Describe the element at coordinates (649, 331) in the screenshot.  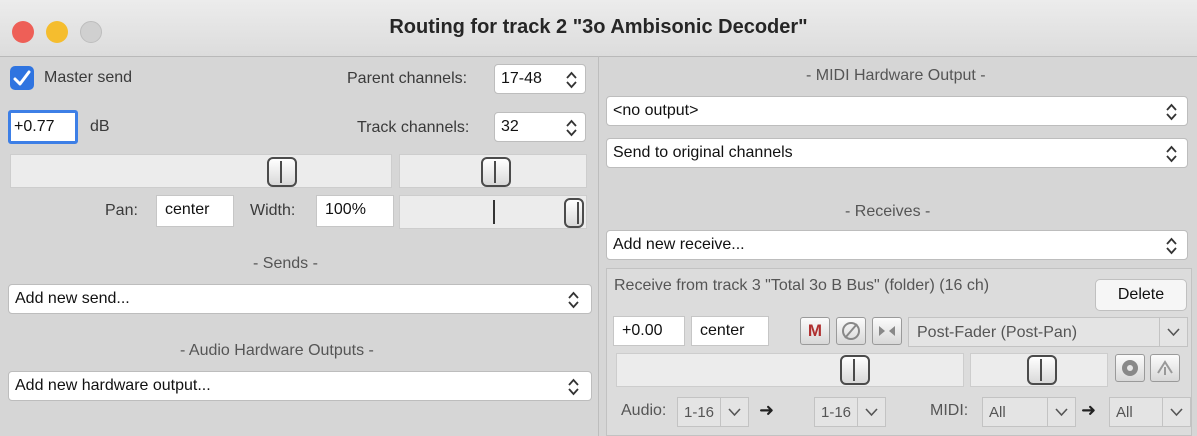
I see `receive-volume-input: +0.00` at that location.